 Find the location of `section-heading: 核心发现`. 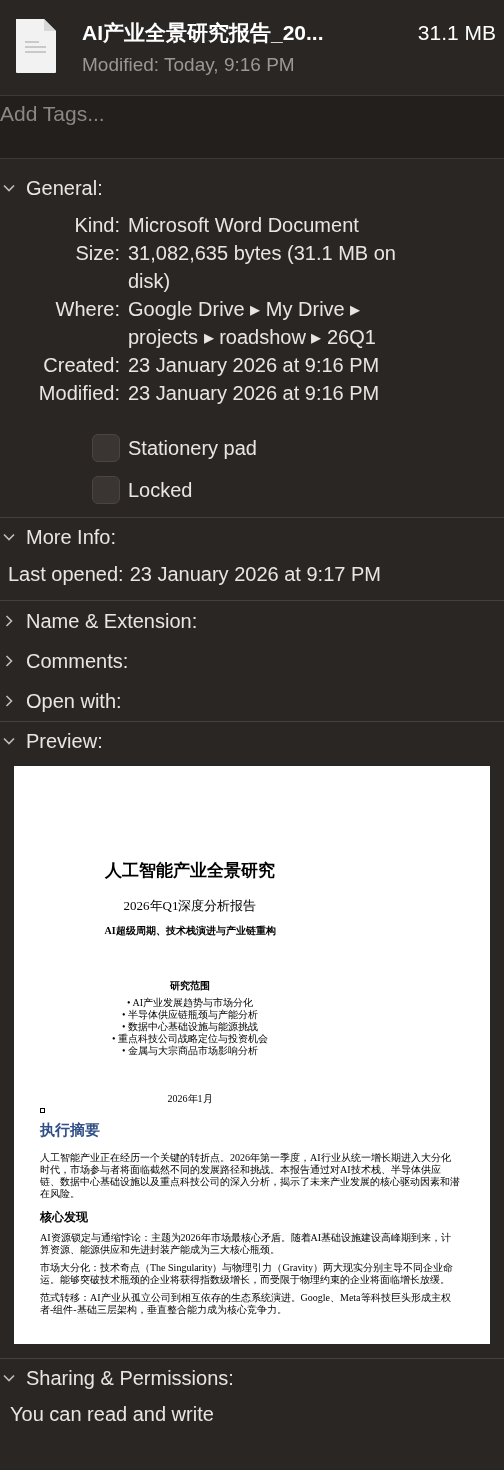

section-heading: 核心发现 is located at coordinates (64, 1217).